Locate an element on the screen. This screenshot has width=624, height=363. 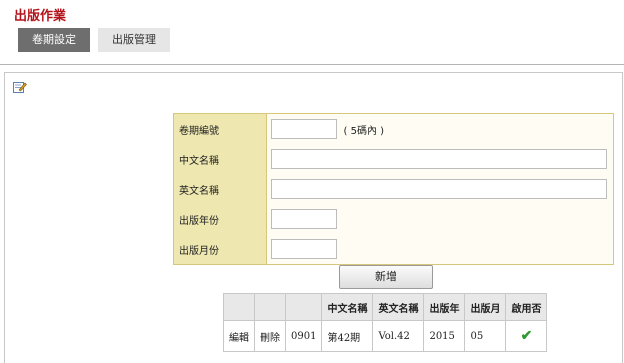
english-name-cell: Vol.42 is located at coordinates (398, 336).